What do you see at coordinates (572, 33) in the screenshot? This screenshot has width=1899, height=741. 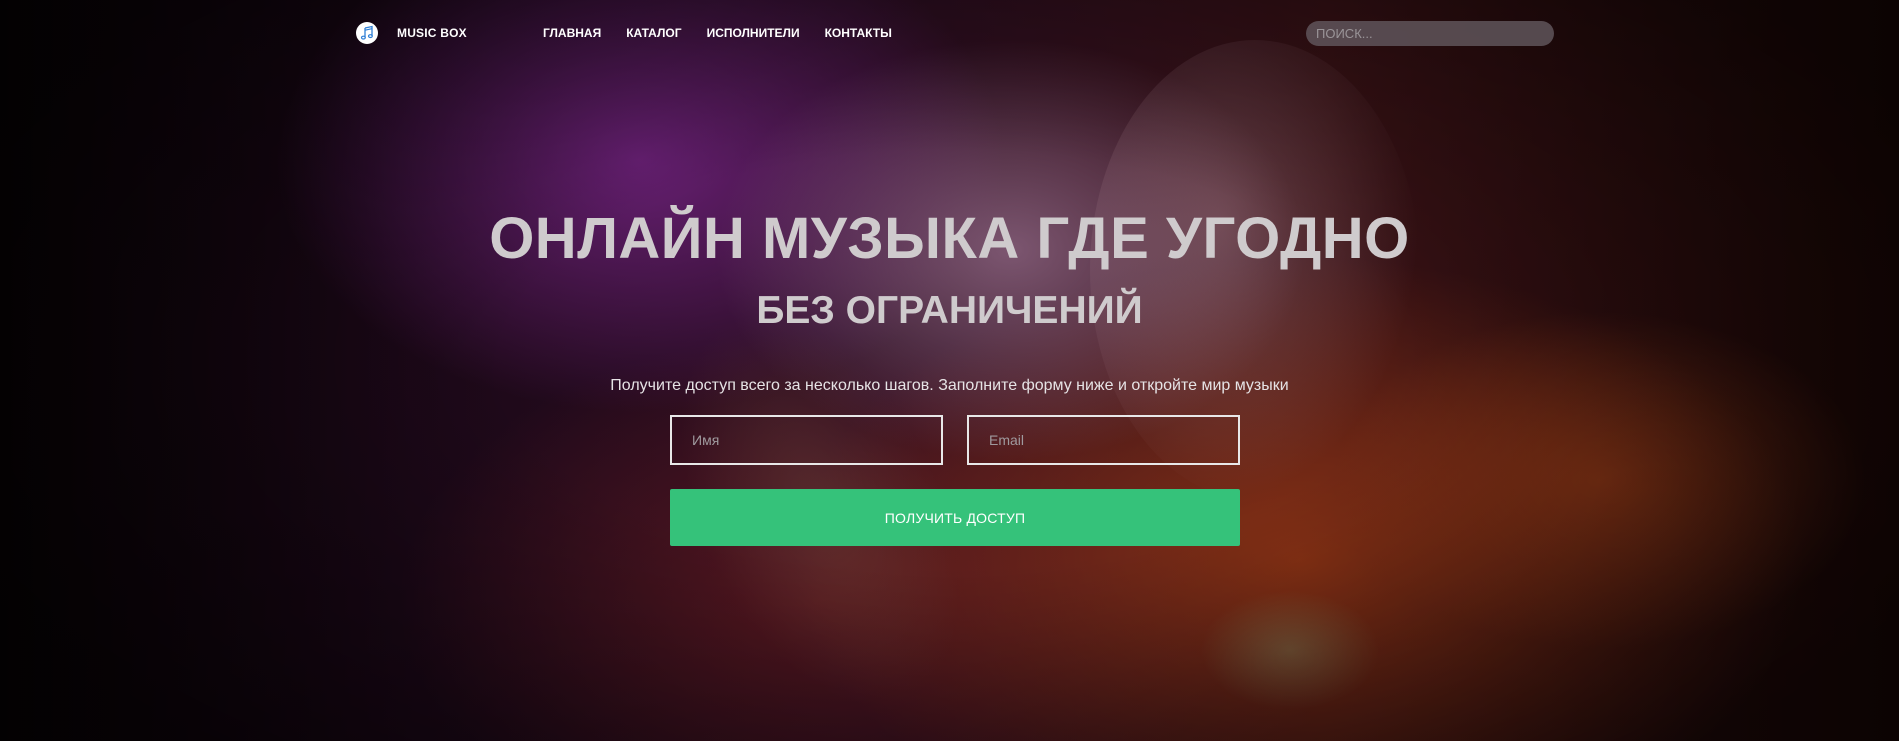 I see `nav-link-home: ГЛАВНАЯ` at bounding box center [572, 33].